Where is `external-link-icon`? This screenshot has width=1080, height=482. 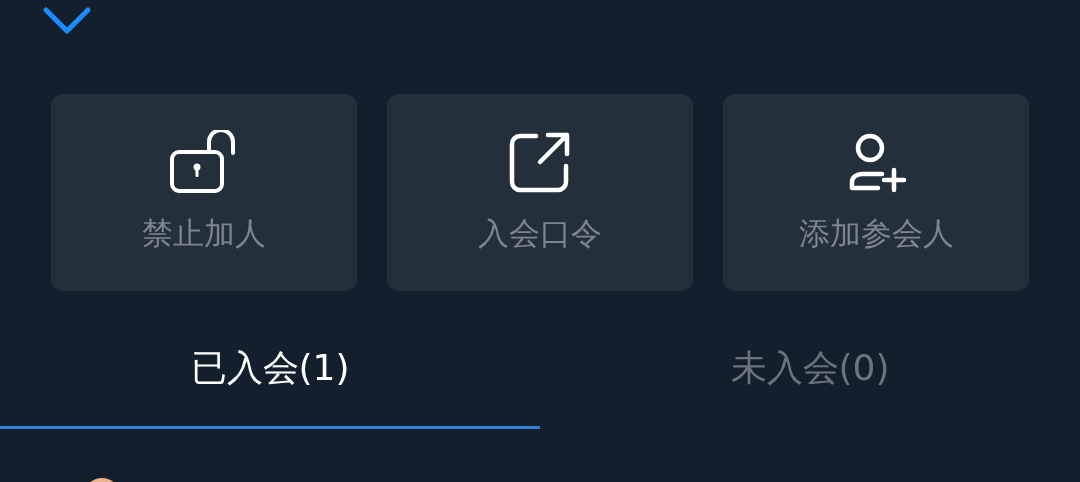
external-link-icon is located at coordinates (540, 162).